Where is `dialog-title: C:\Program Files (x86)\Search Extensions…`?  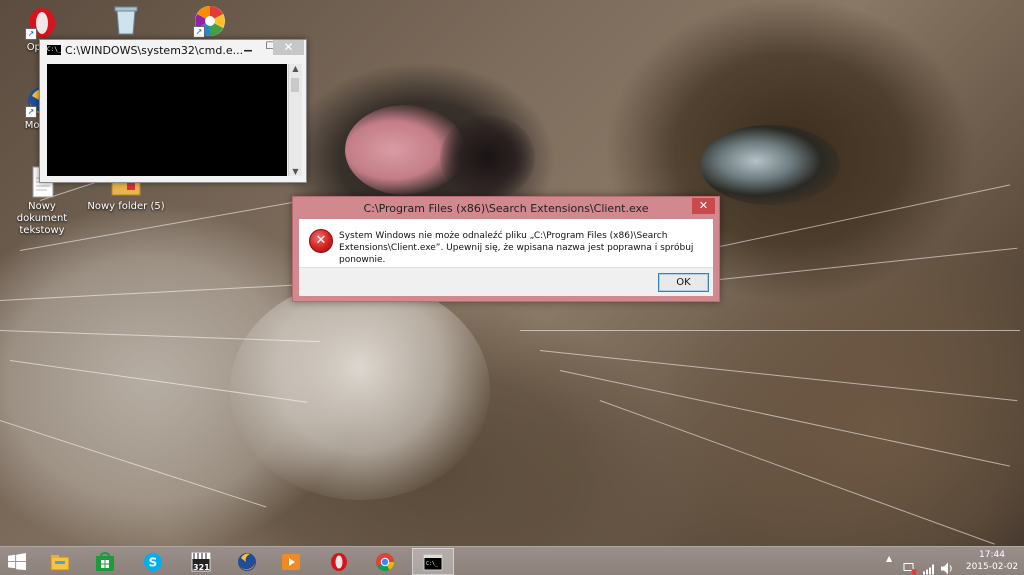
dialog-title: C:\Program Files (x86)\Search Extensions… is located at coordinates (506, 208).